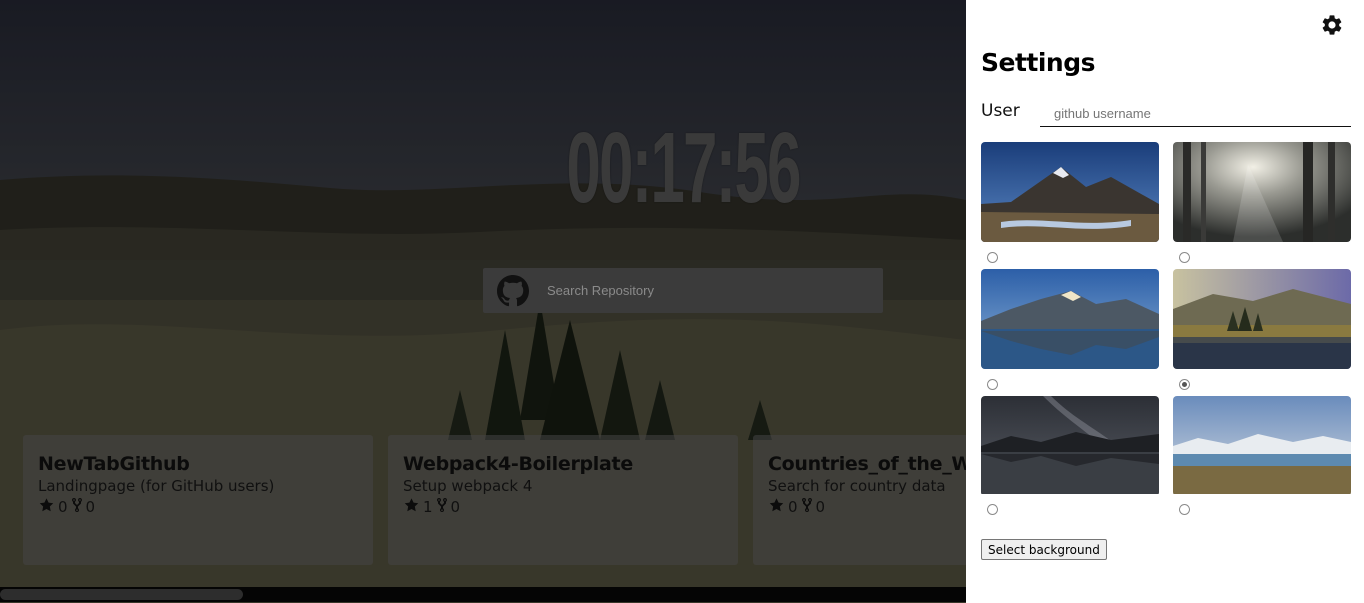 Image resolution: width=1364 pixels, height=603 pixels. I want to click on repo-card: Webpack4-Boilerplate Setup webpack 4 1 0, so click(563, 500).